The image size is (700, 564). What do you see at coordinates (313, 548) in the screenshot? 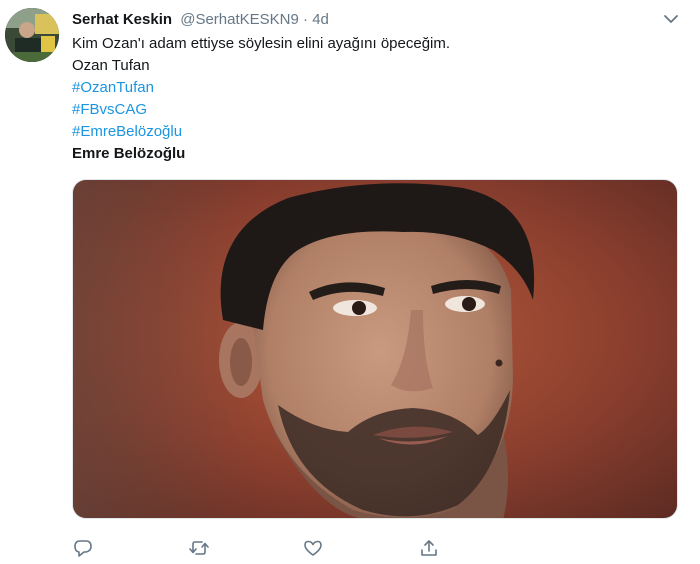
I see `heart-icon` at bounding box center [313, 548].